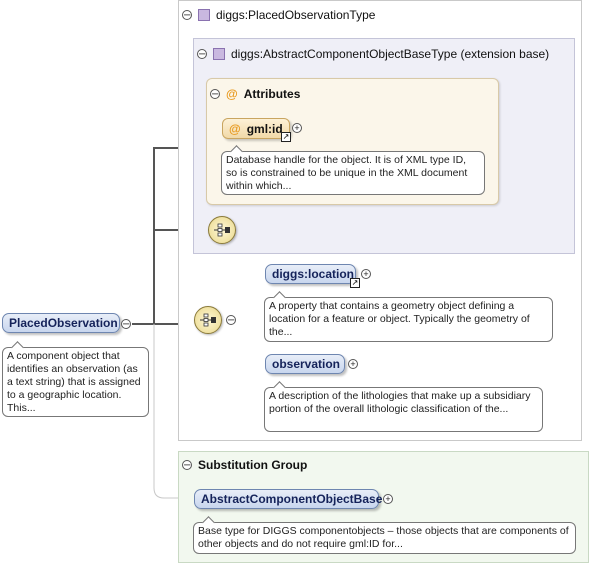 This screenshot has width=591, height=565. I want to click on abstract-component-object-base-label: AbstractComponentObjectBase, so click(292, 499).